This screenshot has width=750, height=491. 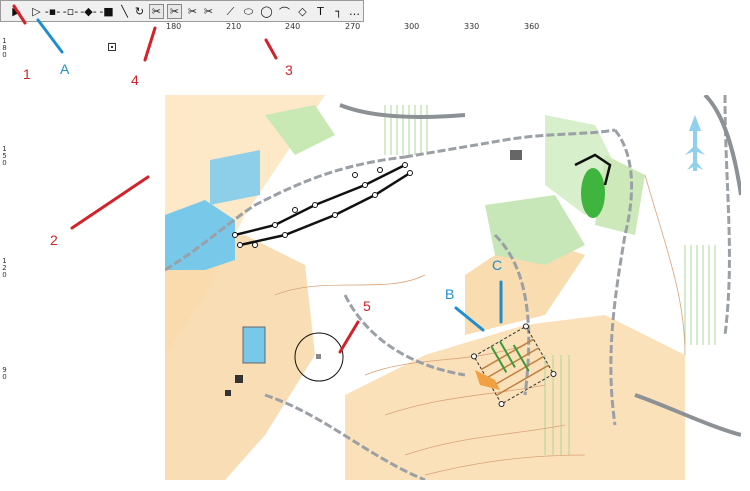 I want to click on small-symbol-icon, so click(x=112, y=47).